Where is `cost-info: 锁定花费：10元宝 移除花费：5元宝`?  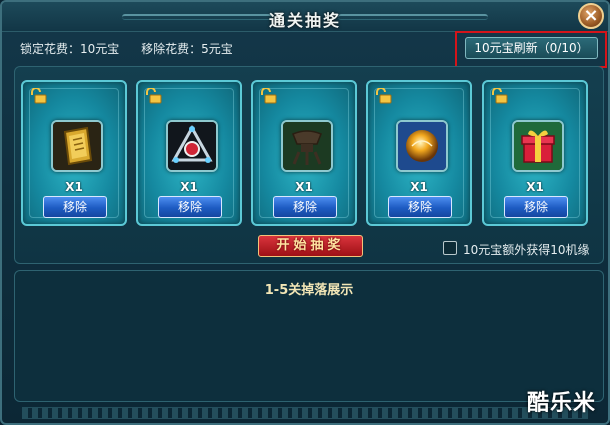
cost-info: 锁定花费：10元宝 移除花费：5元宝 is located at coordinates (135, 48).